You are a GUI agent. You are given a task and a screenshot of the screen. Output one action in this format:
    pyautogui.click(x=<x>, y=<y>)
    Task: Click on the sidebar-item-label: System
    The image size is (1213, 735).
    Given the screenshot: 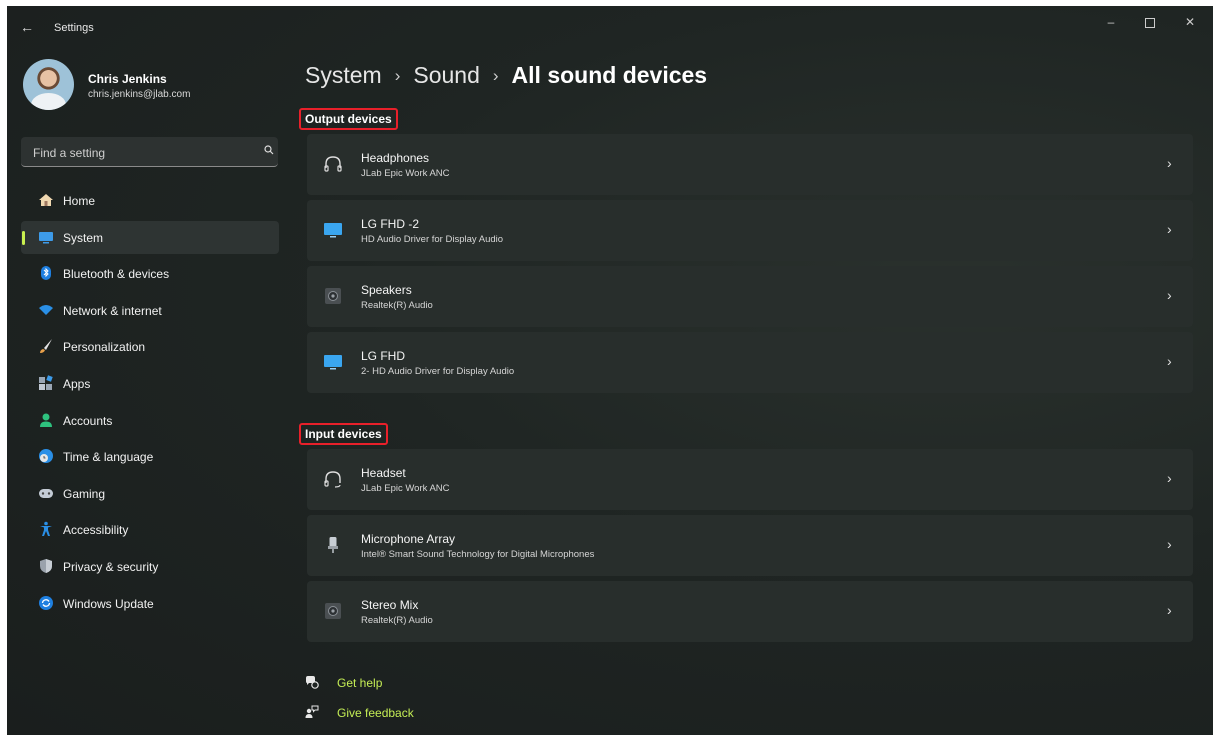 What is the action you would take?
    pyautogui.click(x=83, y=237)
    